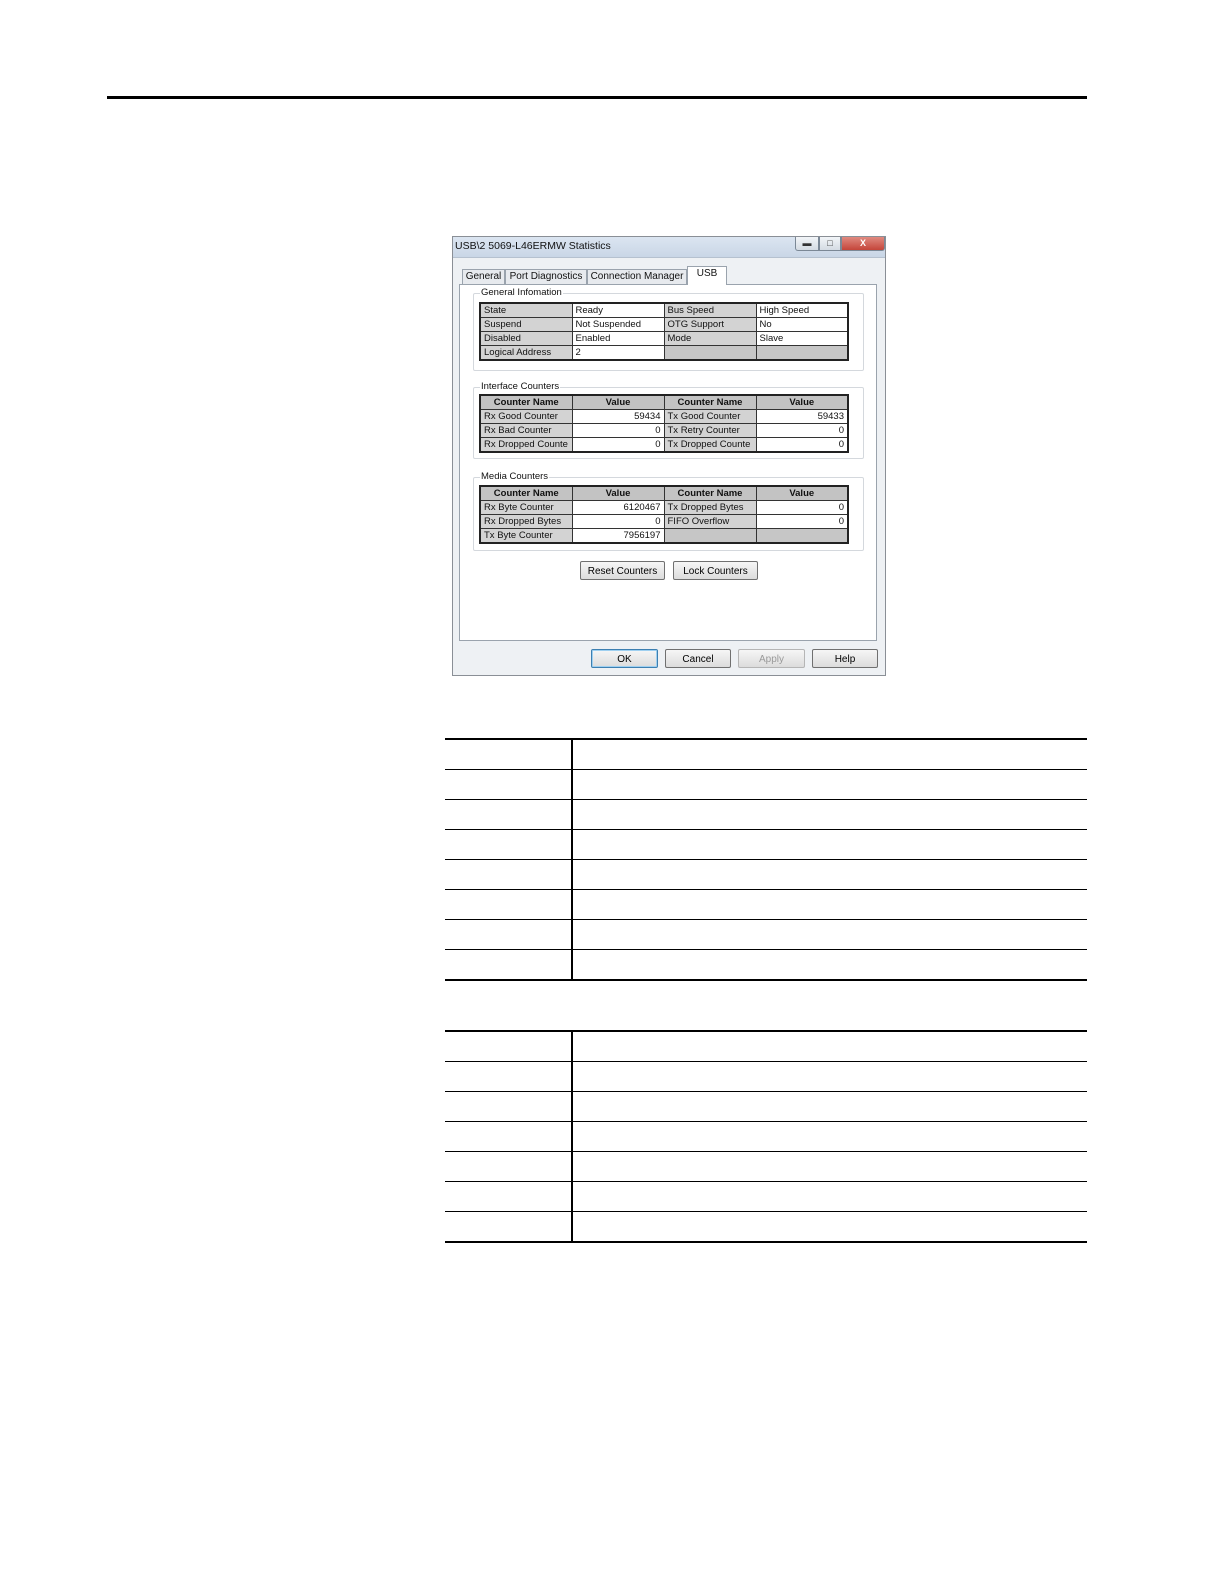 This screenshot has width=1224, height=1584. Describe the element at coordinates (515, 476) in the screenshot. I see `media-counters-label: Media Counters` at that location.